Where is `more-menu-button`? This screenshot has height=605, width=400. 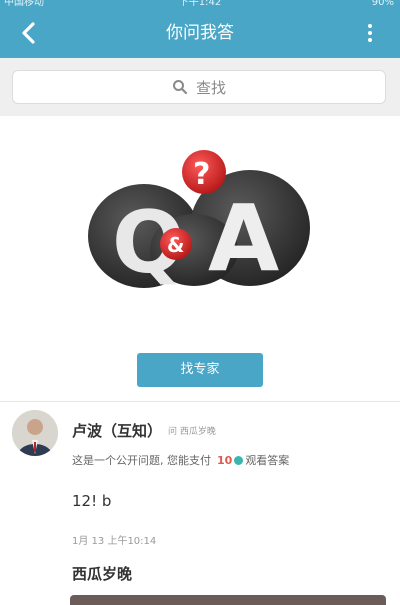 more-menu-button is located at coordinates (370, 35).